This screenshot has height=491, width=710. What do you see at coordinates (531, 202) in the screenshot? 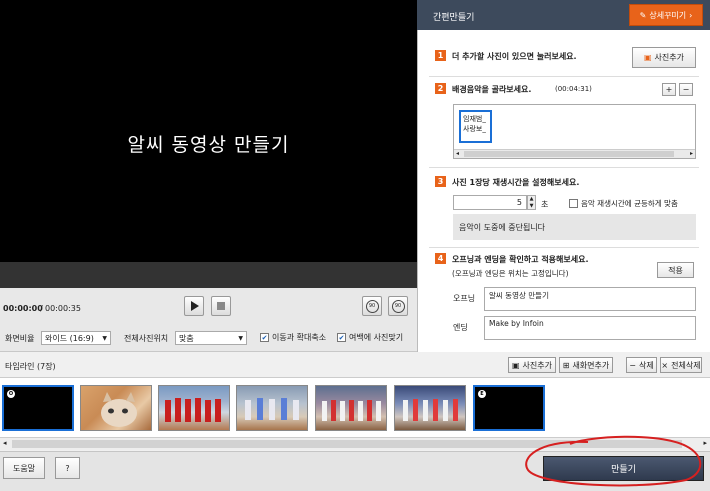
I see `seconds-stepper: ▲ ▼` at bounding box center [531, 202].